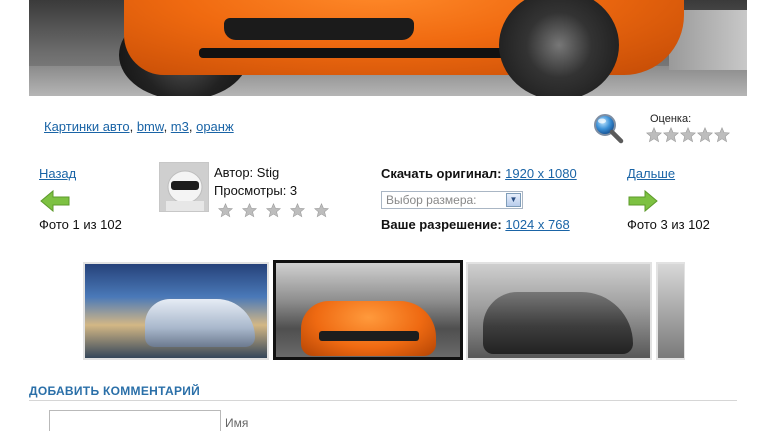 The width and height of the screenshot is (764, 431). What do you see at coordinates (247, 172) in the screenshot?
I see `author-name: Автор: Stig` at bounding box center [247, 172].